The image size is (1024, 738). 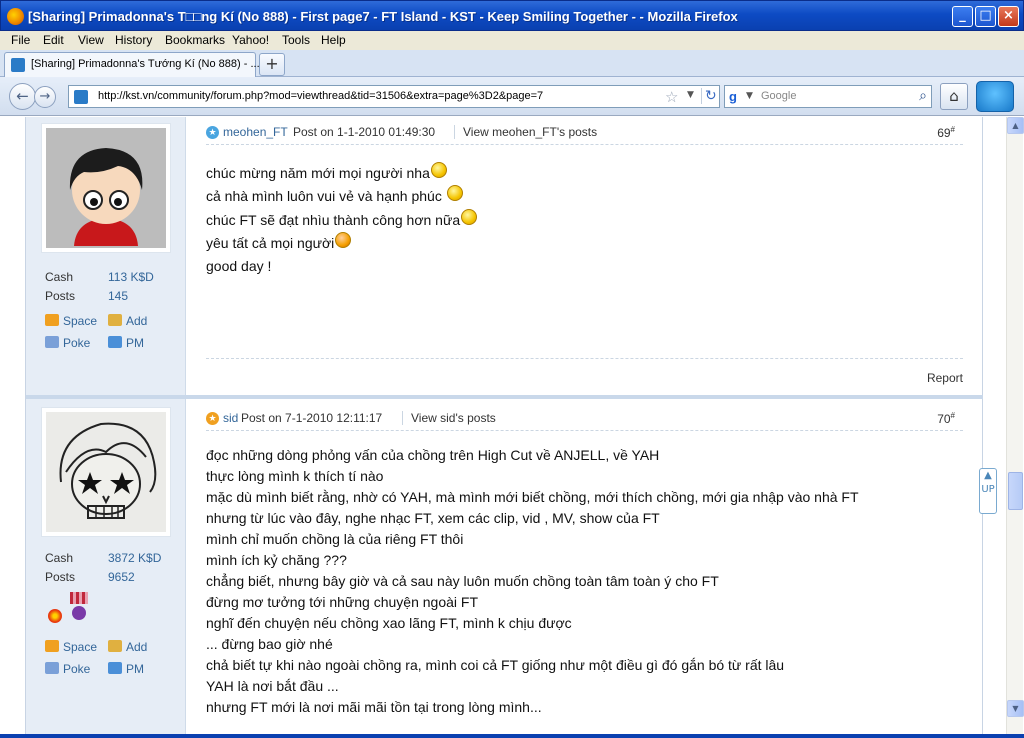 What do you see at coordinates (1015, 125) in the screenshot?
I see `scroll-up-icon: ▲` at bounding box center [1015, 125].